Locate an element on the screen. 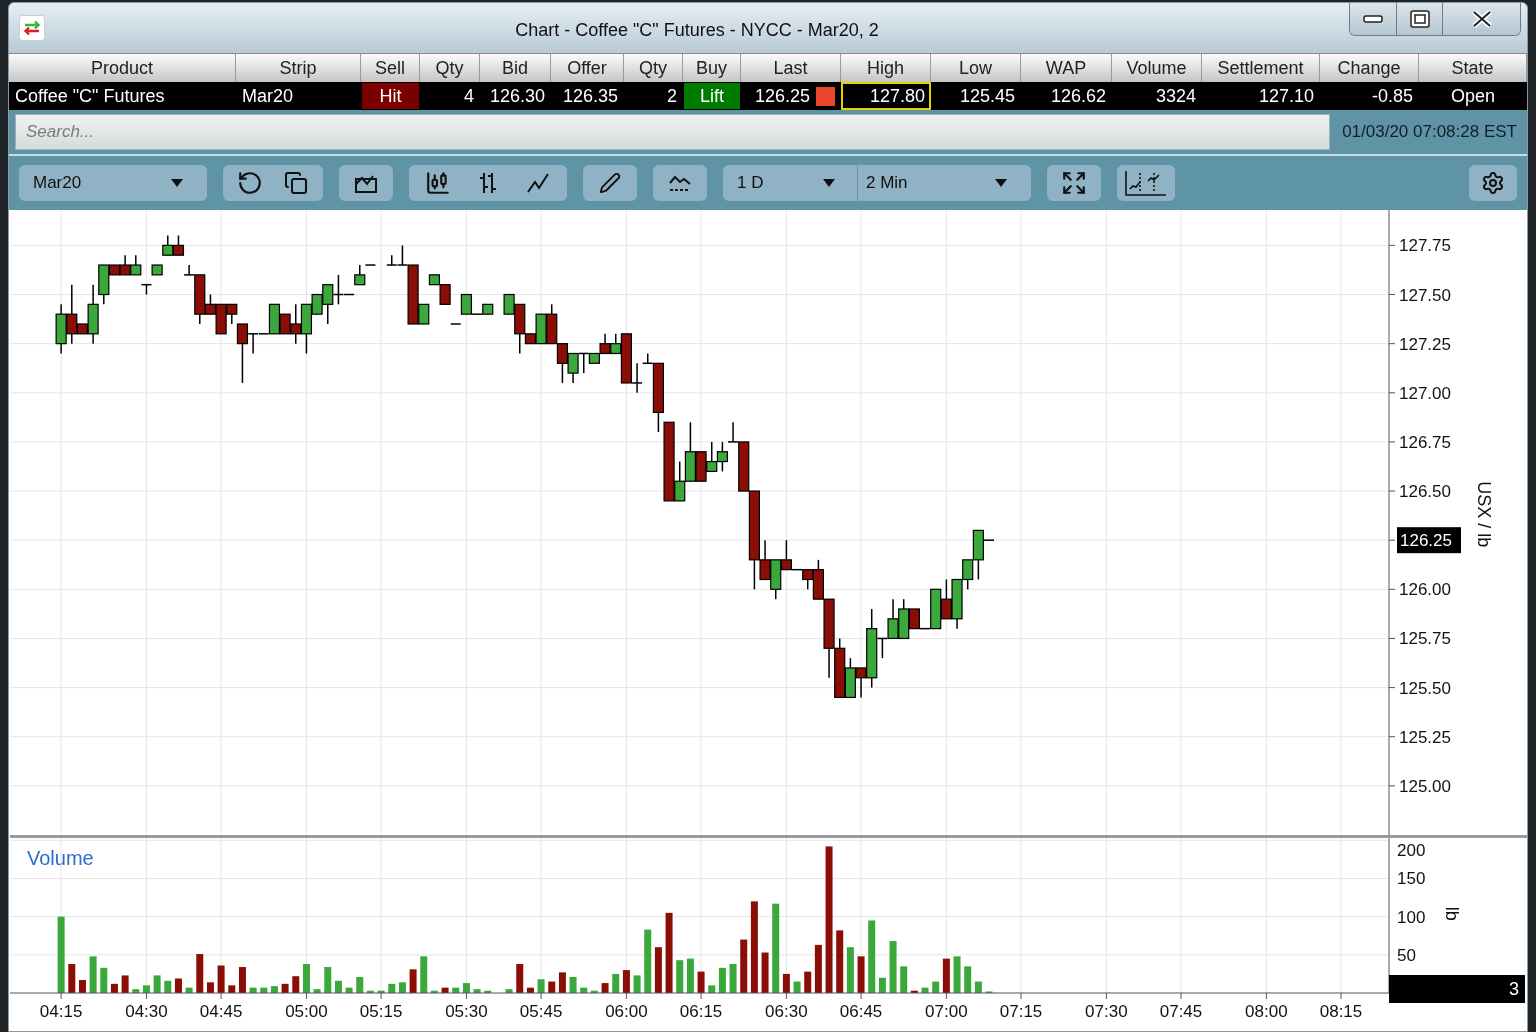 Image resolution: width=1536 pixels, height=1032 pixels. table-cell-text: -0.85 is located at coordinates (1392, 96).